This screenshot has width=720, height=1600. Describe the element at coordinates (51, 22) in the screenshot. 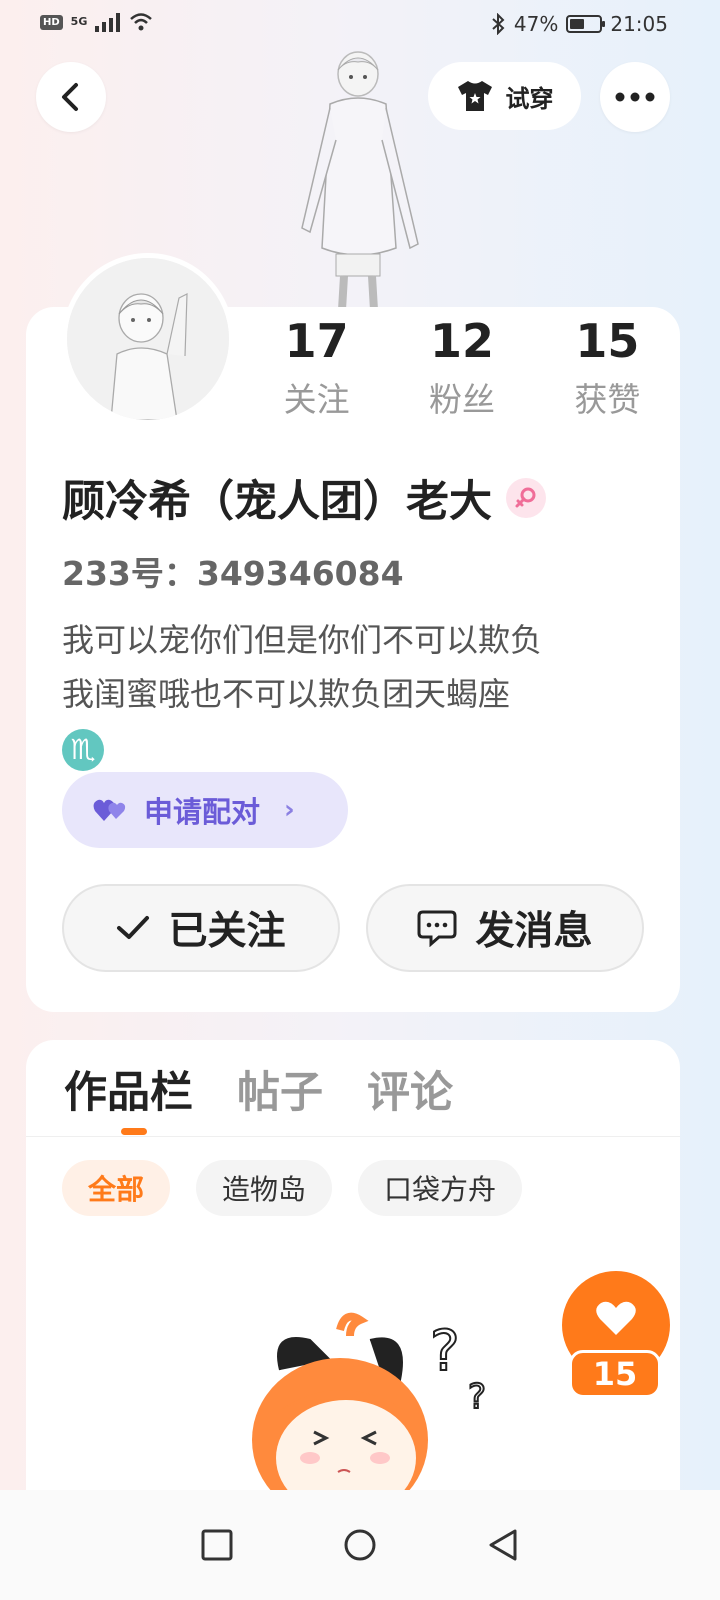

I see `hd-badge: HD` at that location.